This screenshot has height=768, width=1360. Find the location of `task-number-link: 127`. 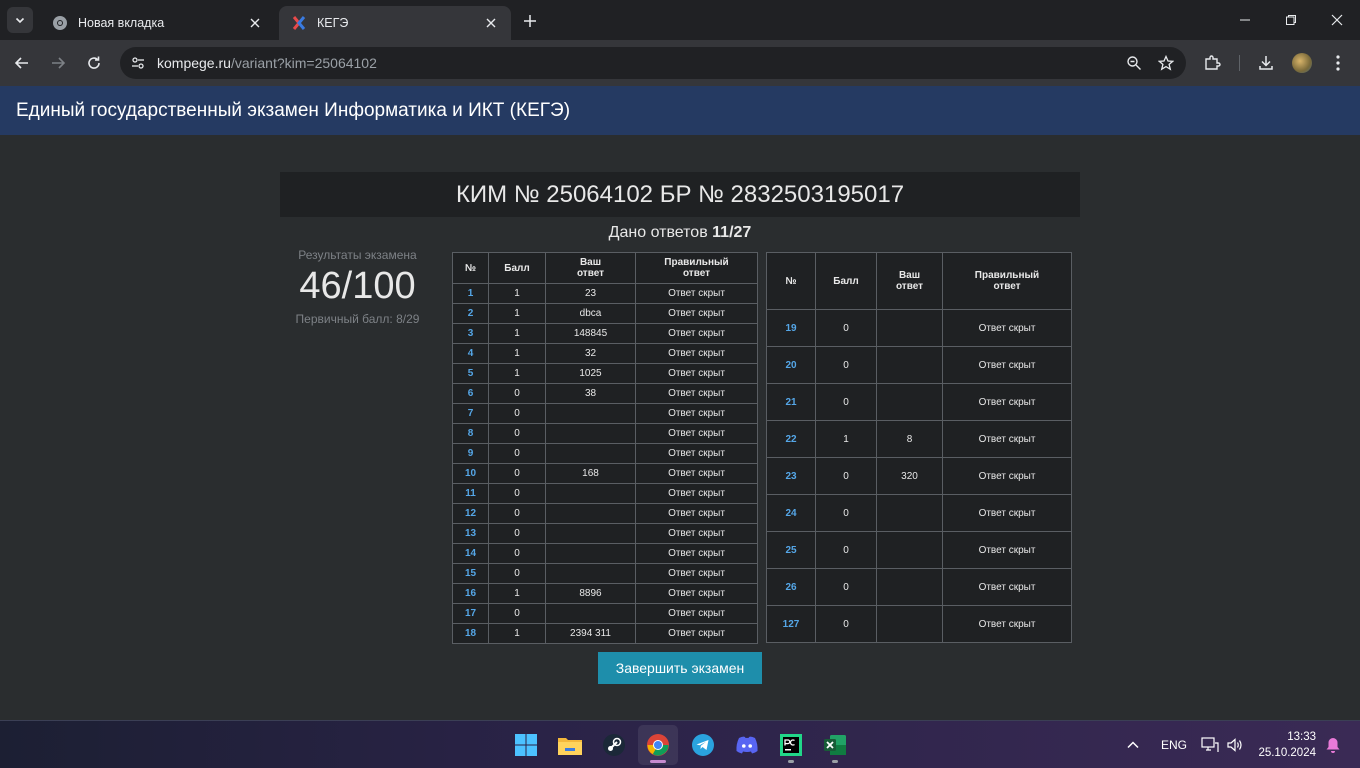

task-number-link: 127 is located at coordinates (791, 624).